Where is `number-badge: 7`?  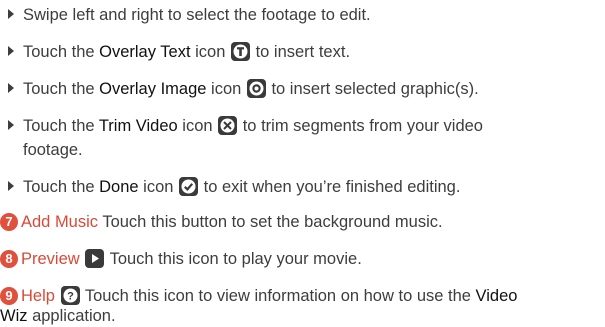
number-badge: 7 is located at coordinates (9, 222).